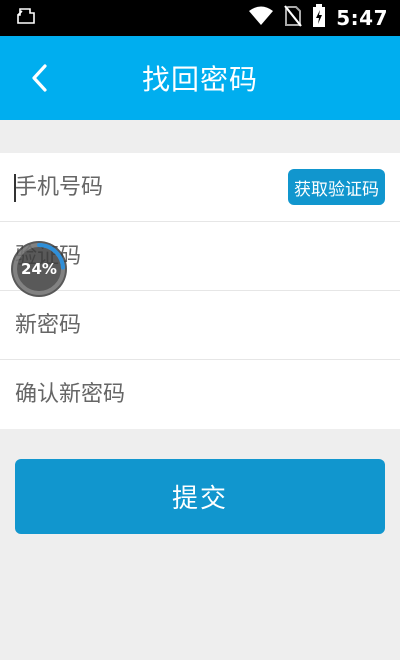 The width and height of the screenshot is (400, 660). I want to click on phone-row: 获取验证码, so click(200, 187).